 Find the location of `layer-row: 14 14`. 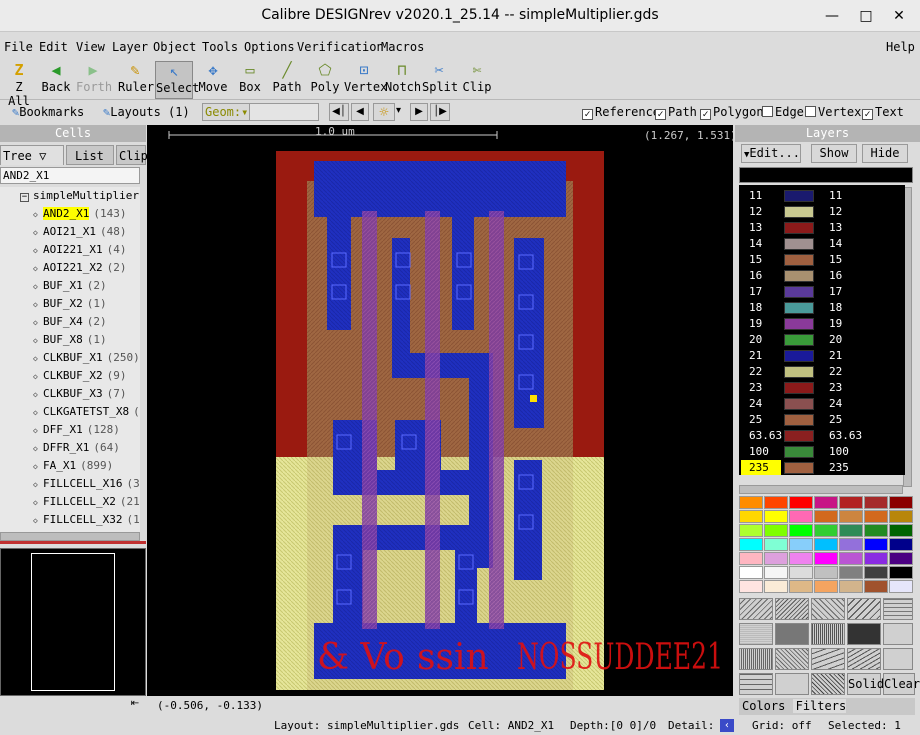

layer-row: 14 14 is located at coordinates (822, 244).